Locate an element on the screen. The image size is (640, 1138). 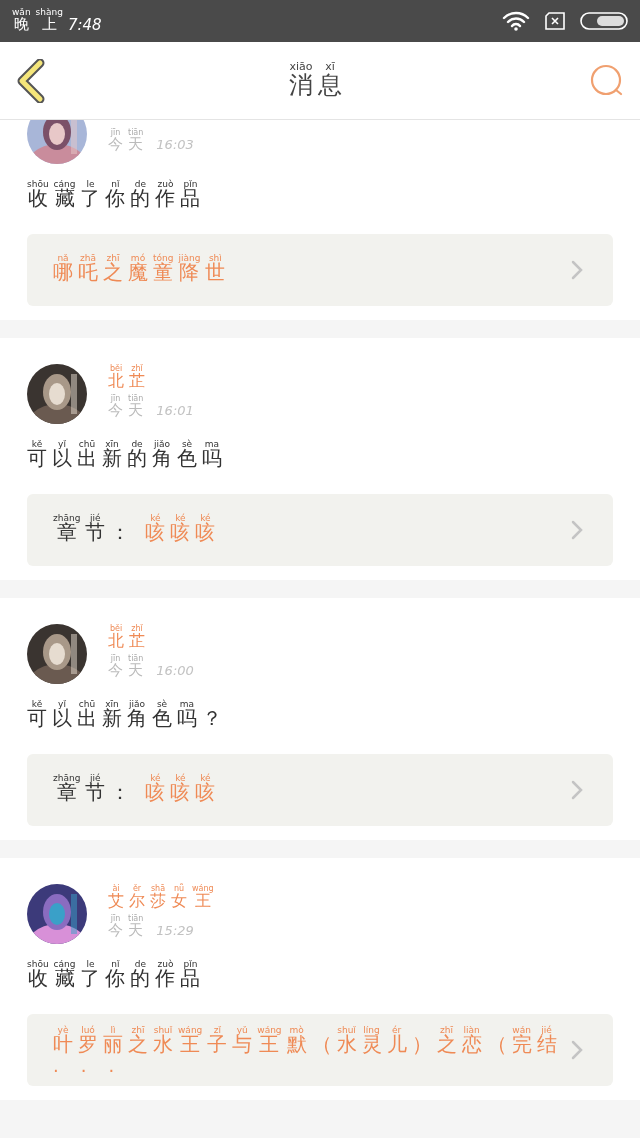
sender-name: 艾 ài 尔 ěr 莎 shā 女 nǚ 王 wáng is located at coordinates (161, 898).